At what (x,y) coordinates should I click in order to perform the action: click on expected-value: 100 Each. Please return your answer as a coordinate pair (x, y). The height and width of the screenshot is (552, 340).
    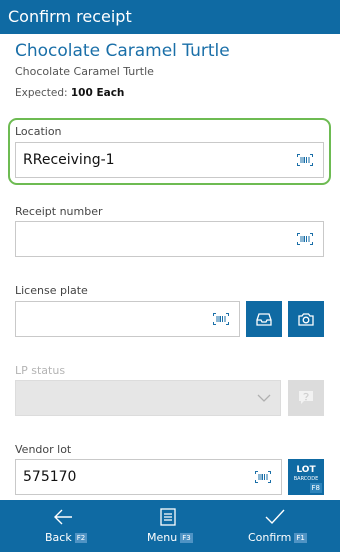
    Looking at the image, I should click on (97, 93).